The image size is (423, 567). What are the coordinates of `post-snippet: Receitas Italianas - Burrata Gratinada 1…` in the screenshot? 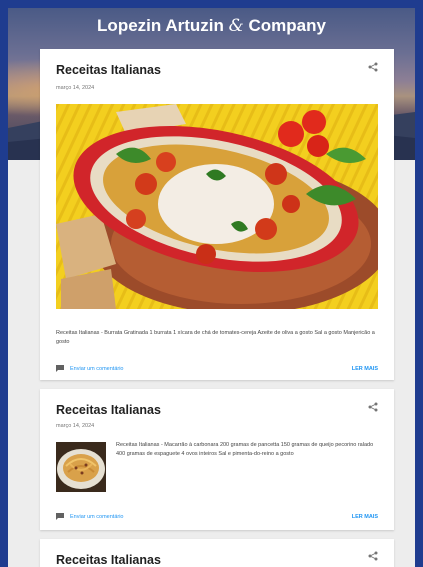 It's located at (215, 337).